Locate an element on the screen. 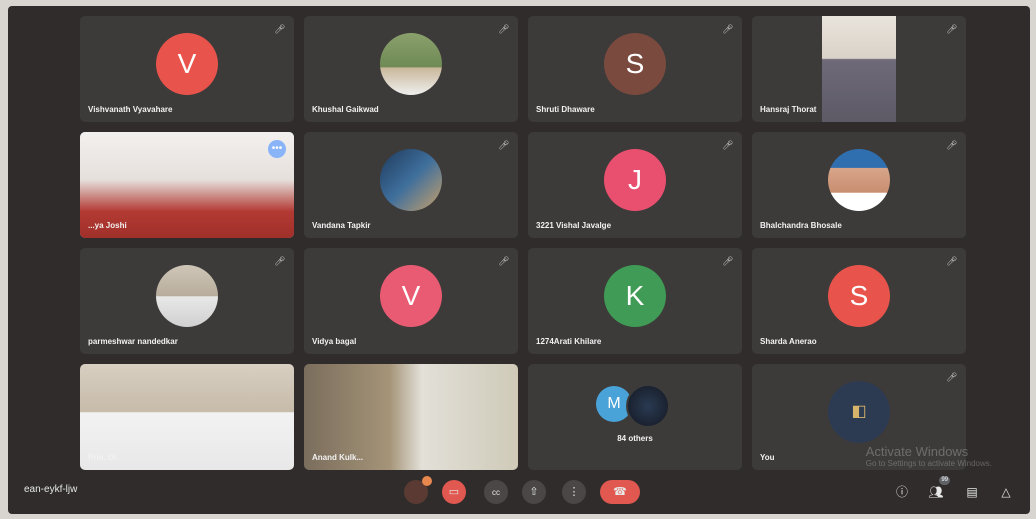 The width and height of the screenshot is (1036, 519). captions-icon: cc is located at coordinates (496, 492).